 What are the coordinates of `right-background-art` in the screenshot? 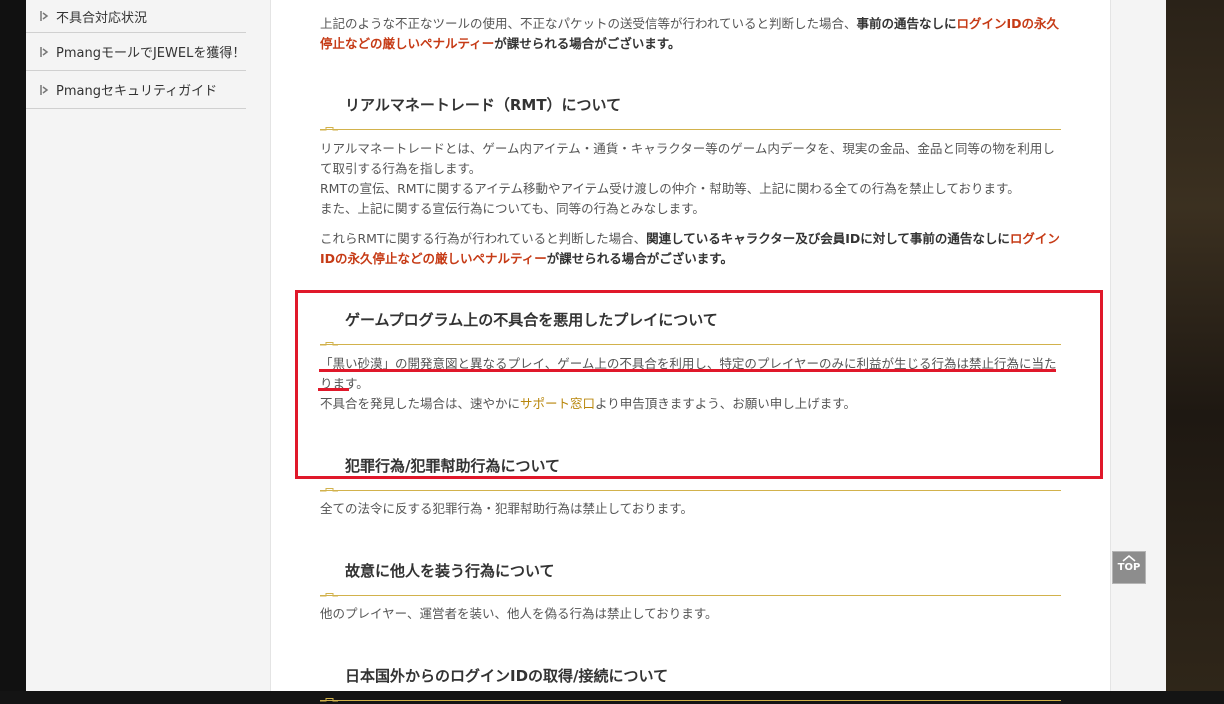 It's located at (1195, 345).